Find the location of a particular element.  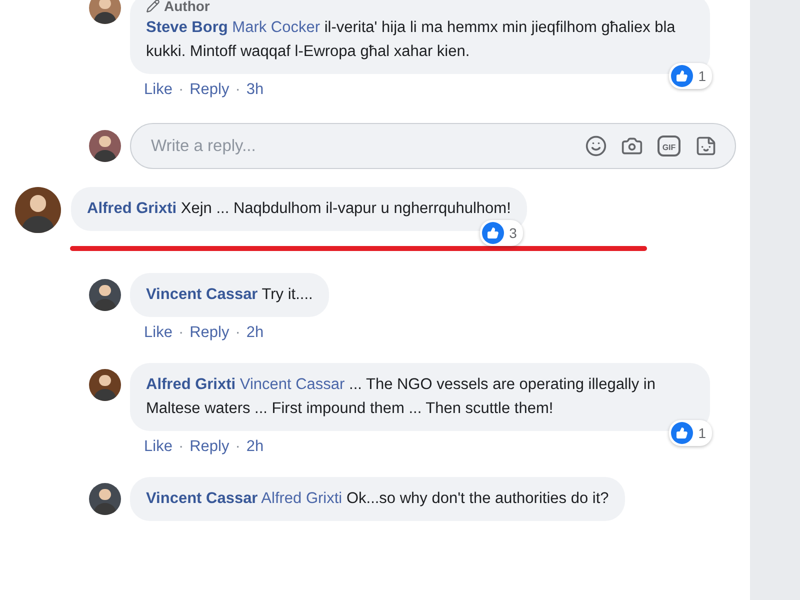

comment-text: Steve Borg Mark Cocker il-verita' hija li ma hemmx min jieqfilhom għaliex bla kukki. Mintoff waqqaf l-Ewropa għal xahar kien. is located at coordinates (411, 40).